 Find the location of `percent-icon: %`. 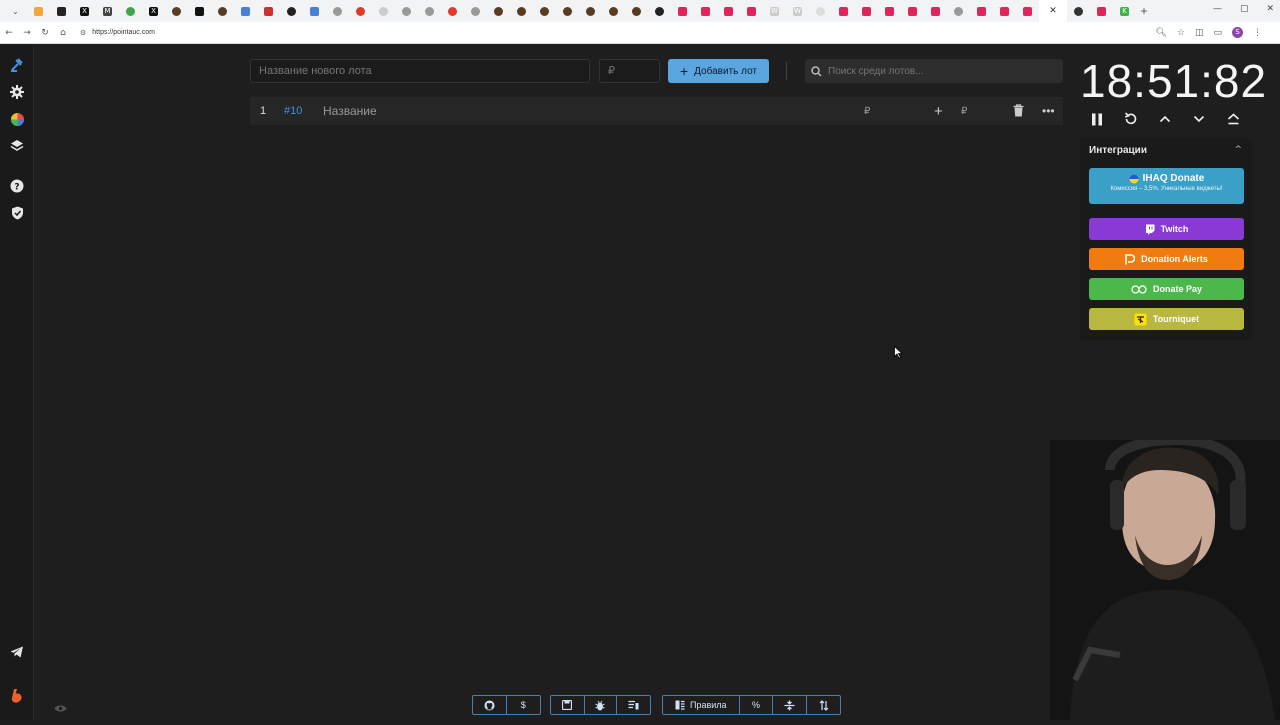

percent-icon: % is located at coordinates (757, 705).